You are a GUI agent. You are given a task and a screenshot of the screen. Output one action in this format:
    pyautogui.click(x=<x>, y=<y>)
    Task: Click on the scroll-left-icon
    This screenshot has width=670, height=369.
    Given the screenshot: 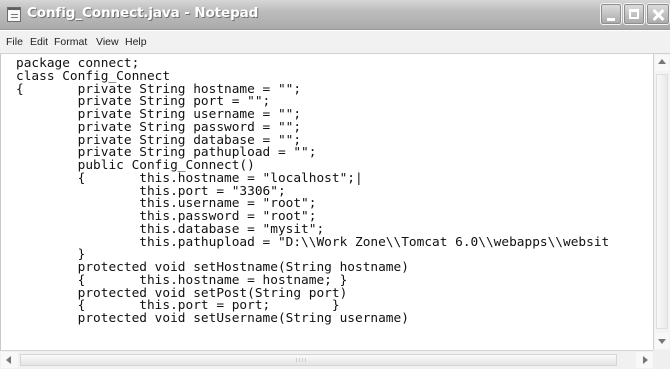 What is the action you would take?
    pyautogui.click(x=9, y=360)
    